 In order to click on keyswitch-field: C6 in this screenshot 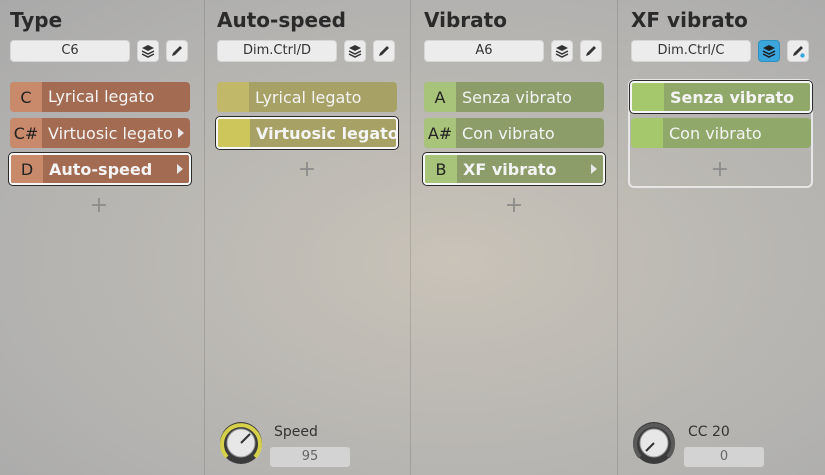, I will do `click(70, 51)`.